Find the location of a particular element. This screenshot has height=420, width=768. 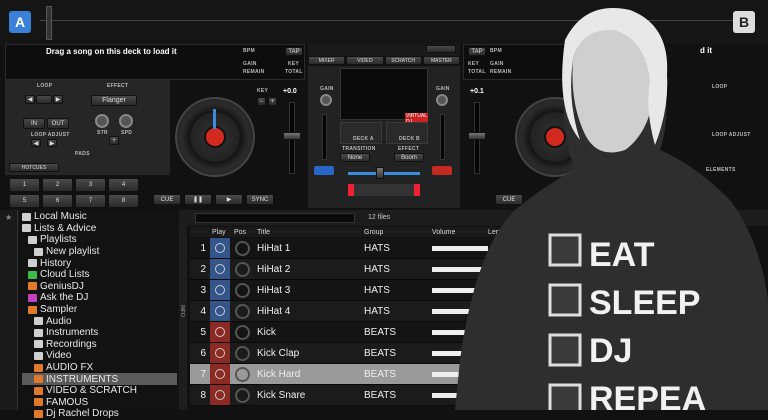

hotcue-pad-6: 6 is located at coordinates (57, 201).